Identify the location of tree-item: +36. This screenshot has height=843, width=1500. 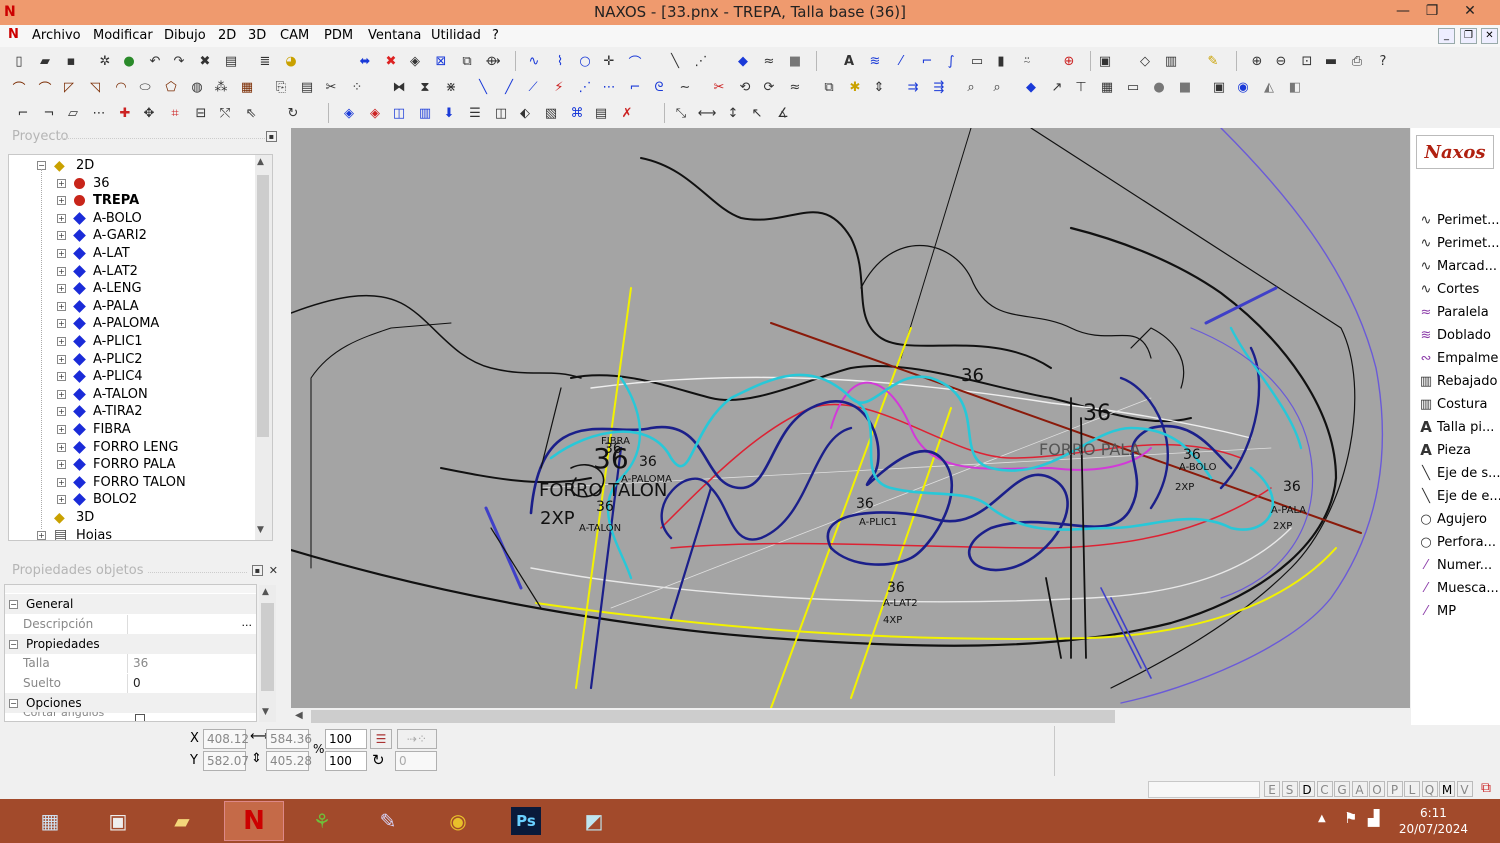
(83, 183).